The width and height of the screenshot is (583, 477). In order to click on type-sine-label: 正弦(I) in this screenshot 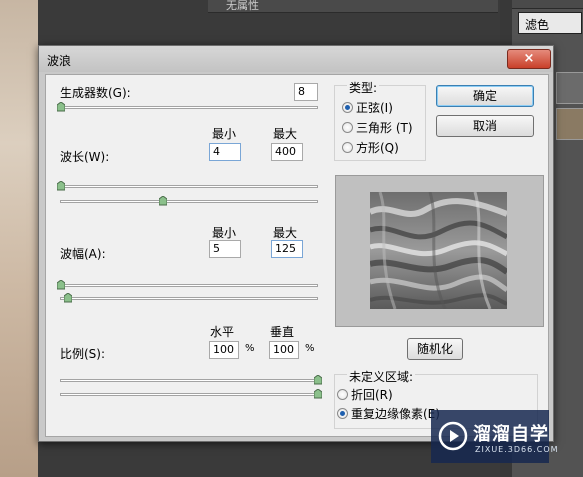, I will do `click(374, 107)`.